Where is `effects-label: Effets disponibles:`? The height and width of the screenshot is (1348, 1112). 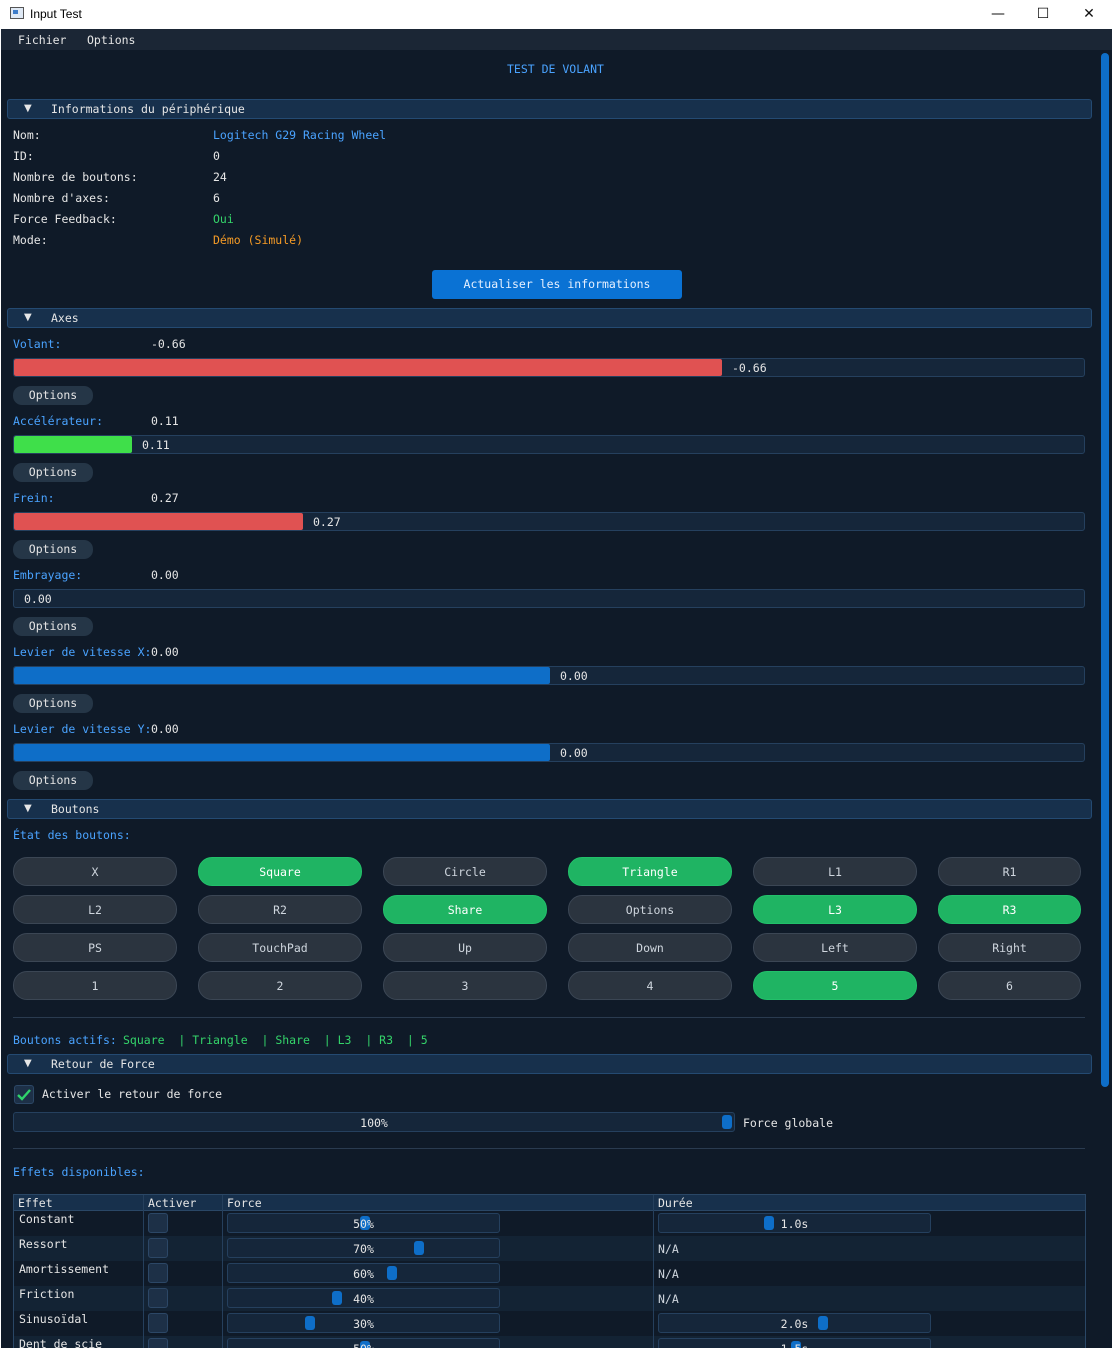
effects-label: Effets disponibles: is located at coordinates (79, 1172).